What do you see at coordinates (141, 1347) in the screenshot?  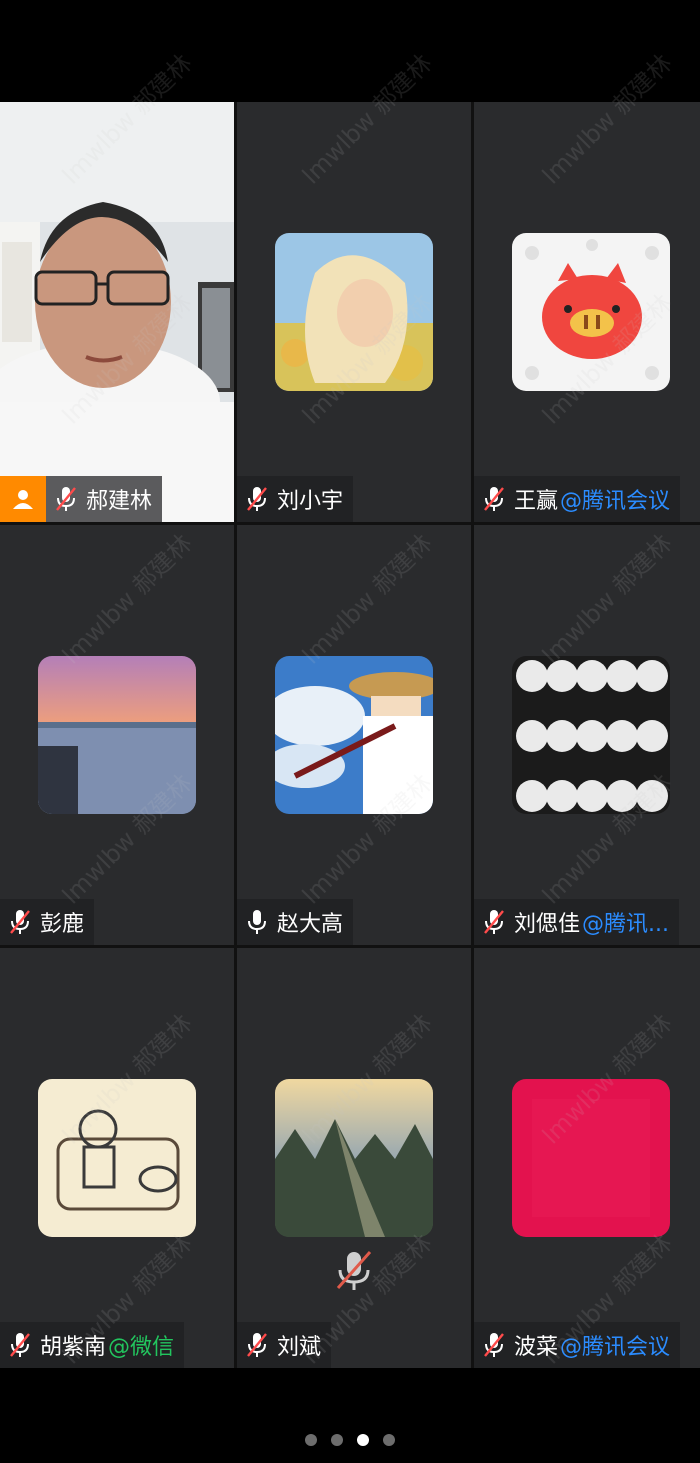 I see `participant-source: @微信` at bounding box center [141, 1347].